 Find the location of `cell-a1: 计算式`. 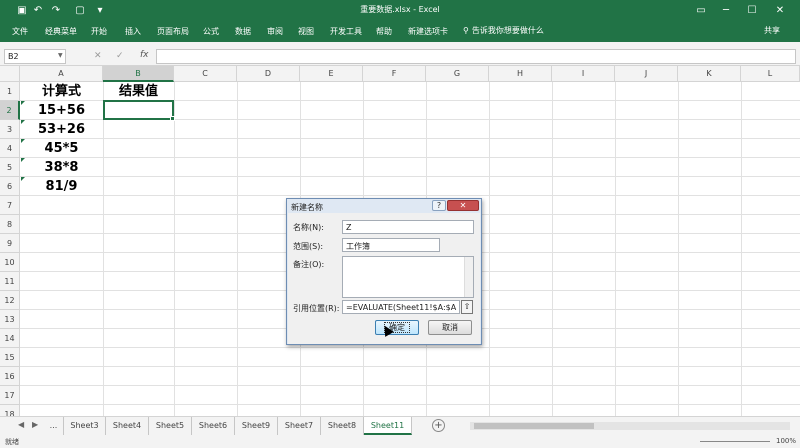

cell-a1: 计算式 is located at coordinates (61, 91).